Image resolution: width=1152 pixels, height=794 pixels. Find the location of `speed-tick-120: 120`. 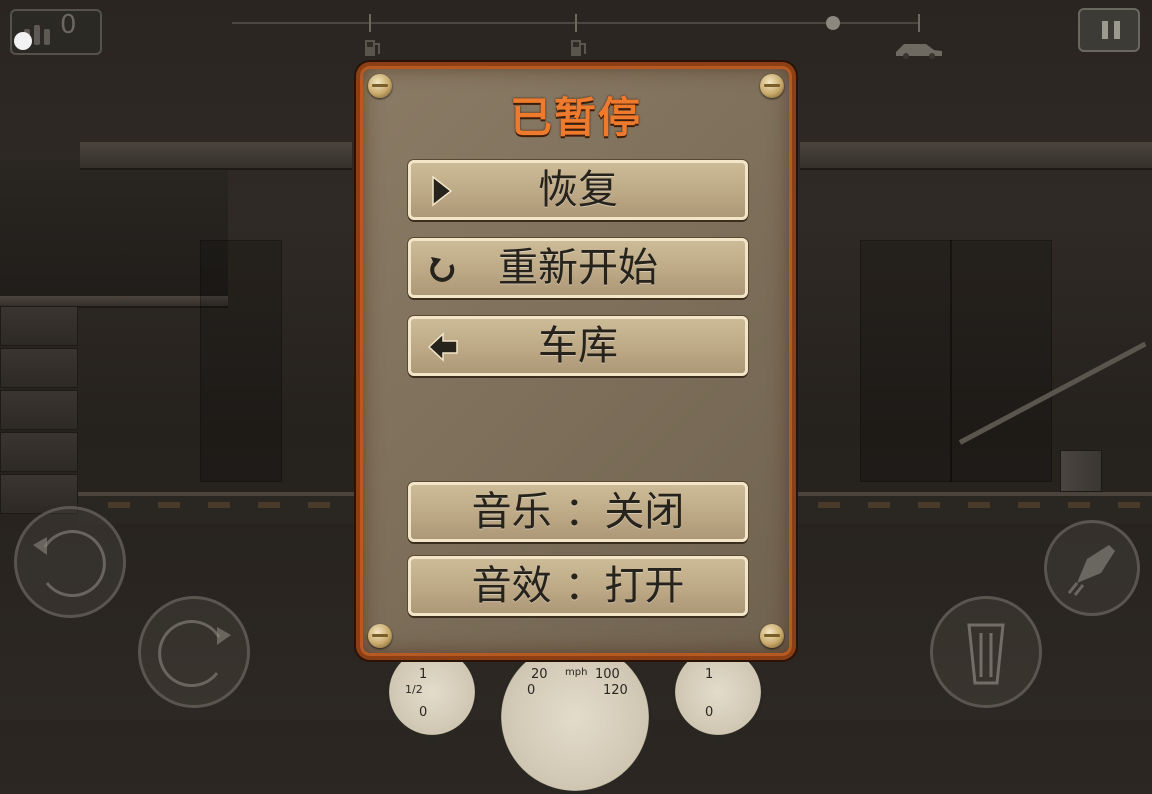

speed-tick-120: 120 is located at coordinates (615, 690).